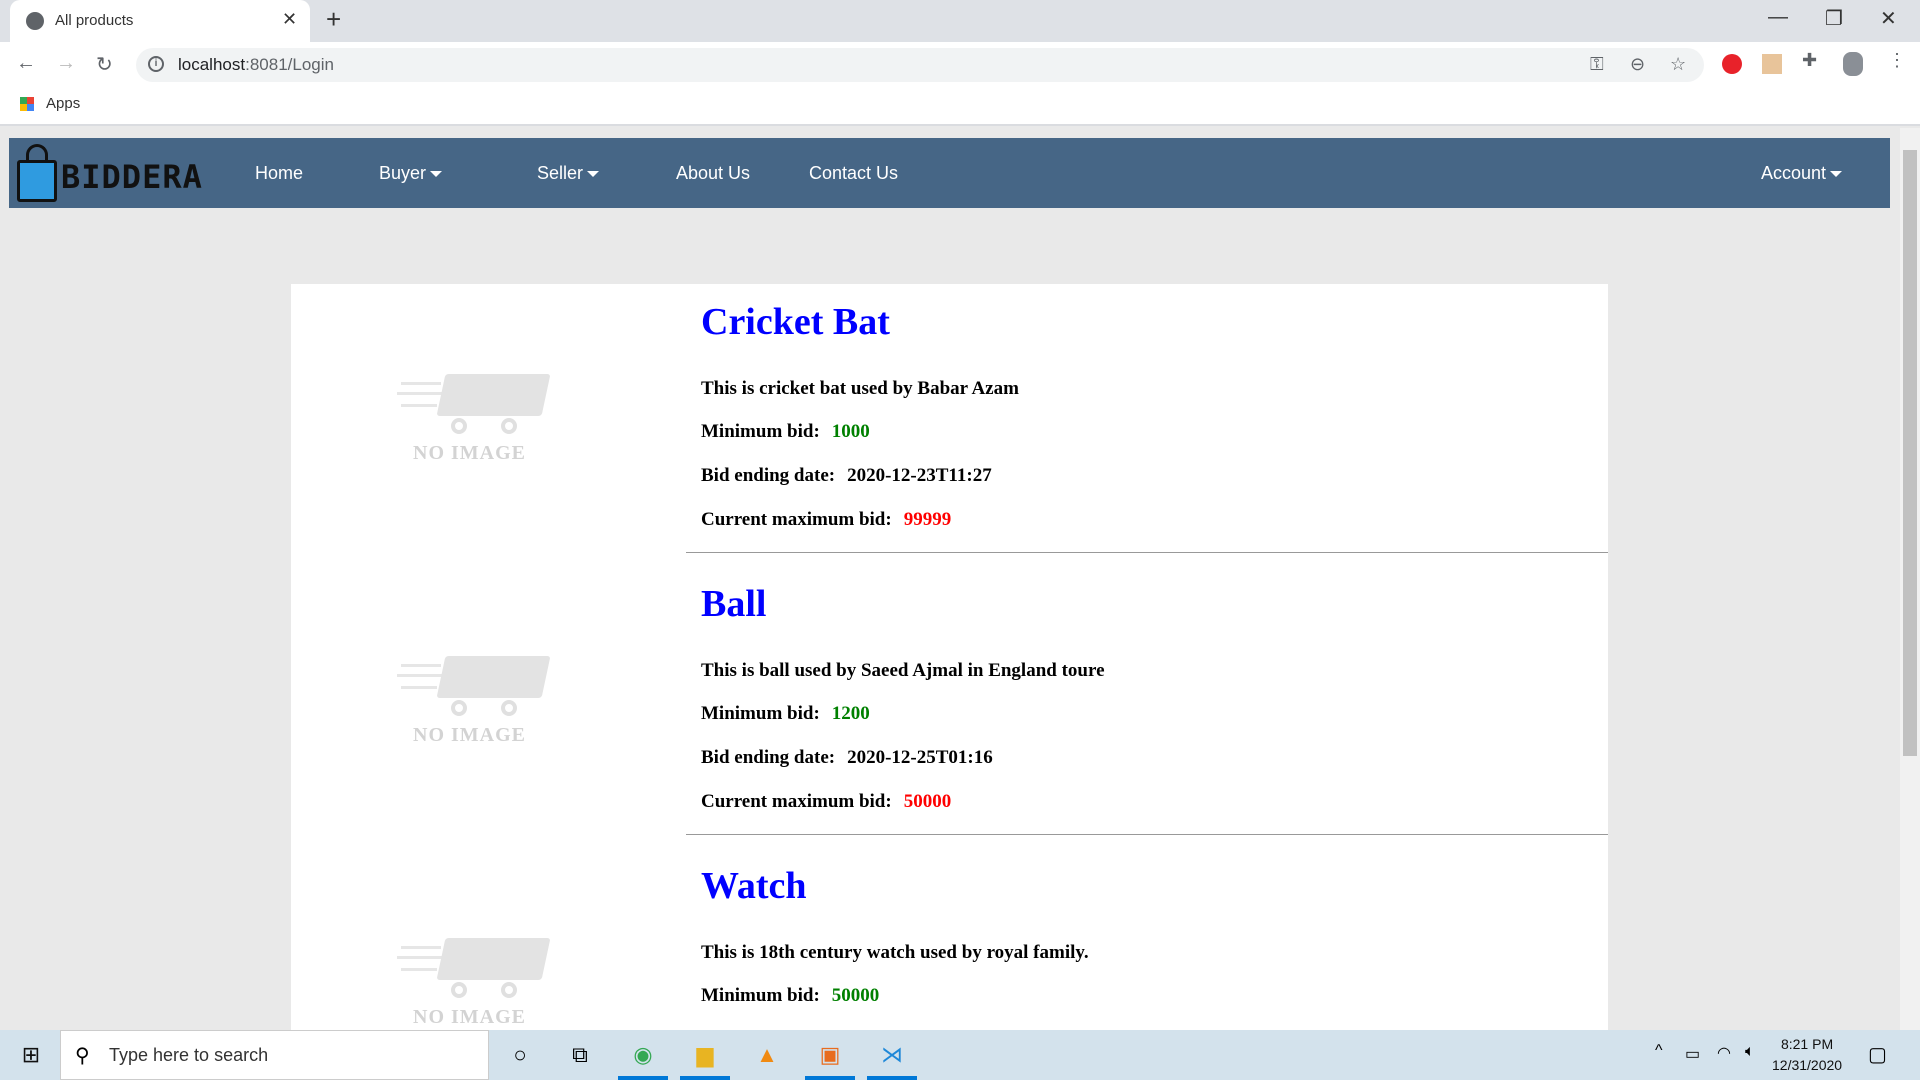 The image size is (1920, 1080). I want to click on xampp-icon: ▣, so click(830, 1055).